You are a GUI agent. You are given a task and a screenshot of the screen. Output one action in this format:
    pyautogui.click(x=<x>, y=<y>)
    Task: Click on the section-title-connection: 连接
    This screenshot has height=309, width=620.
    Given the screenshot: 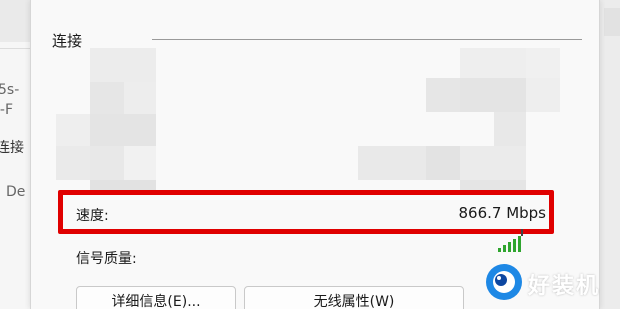 What is the action you would take?
    pyautogui.click(x=67, y=41)
    